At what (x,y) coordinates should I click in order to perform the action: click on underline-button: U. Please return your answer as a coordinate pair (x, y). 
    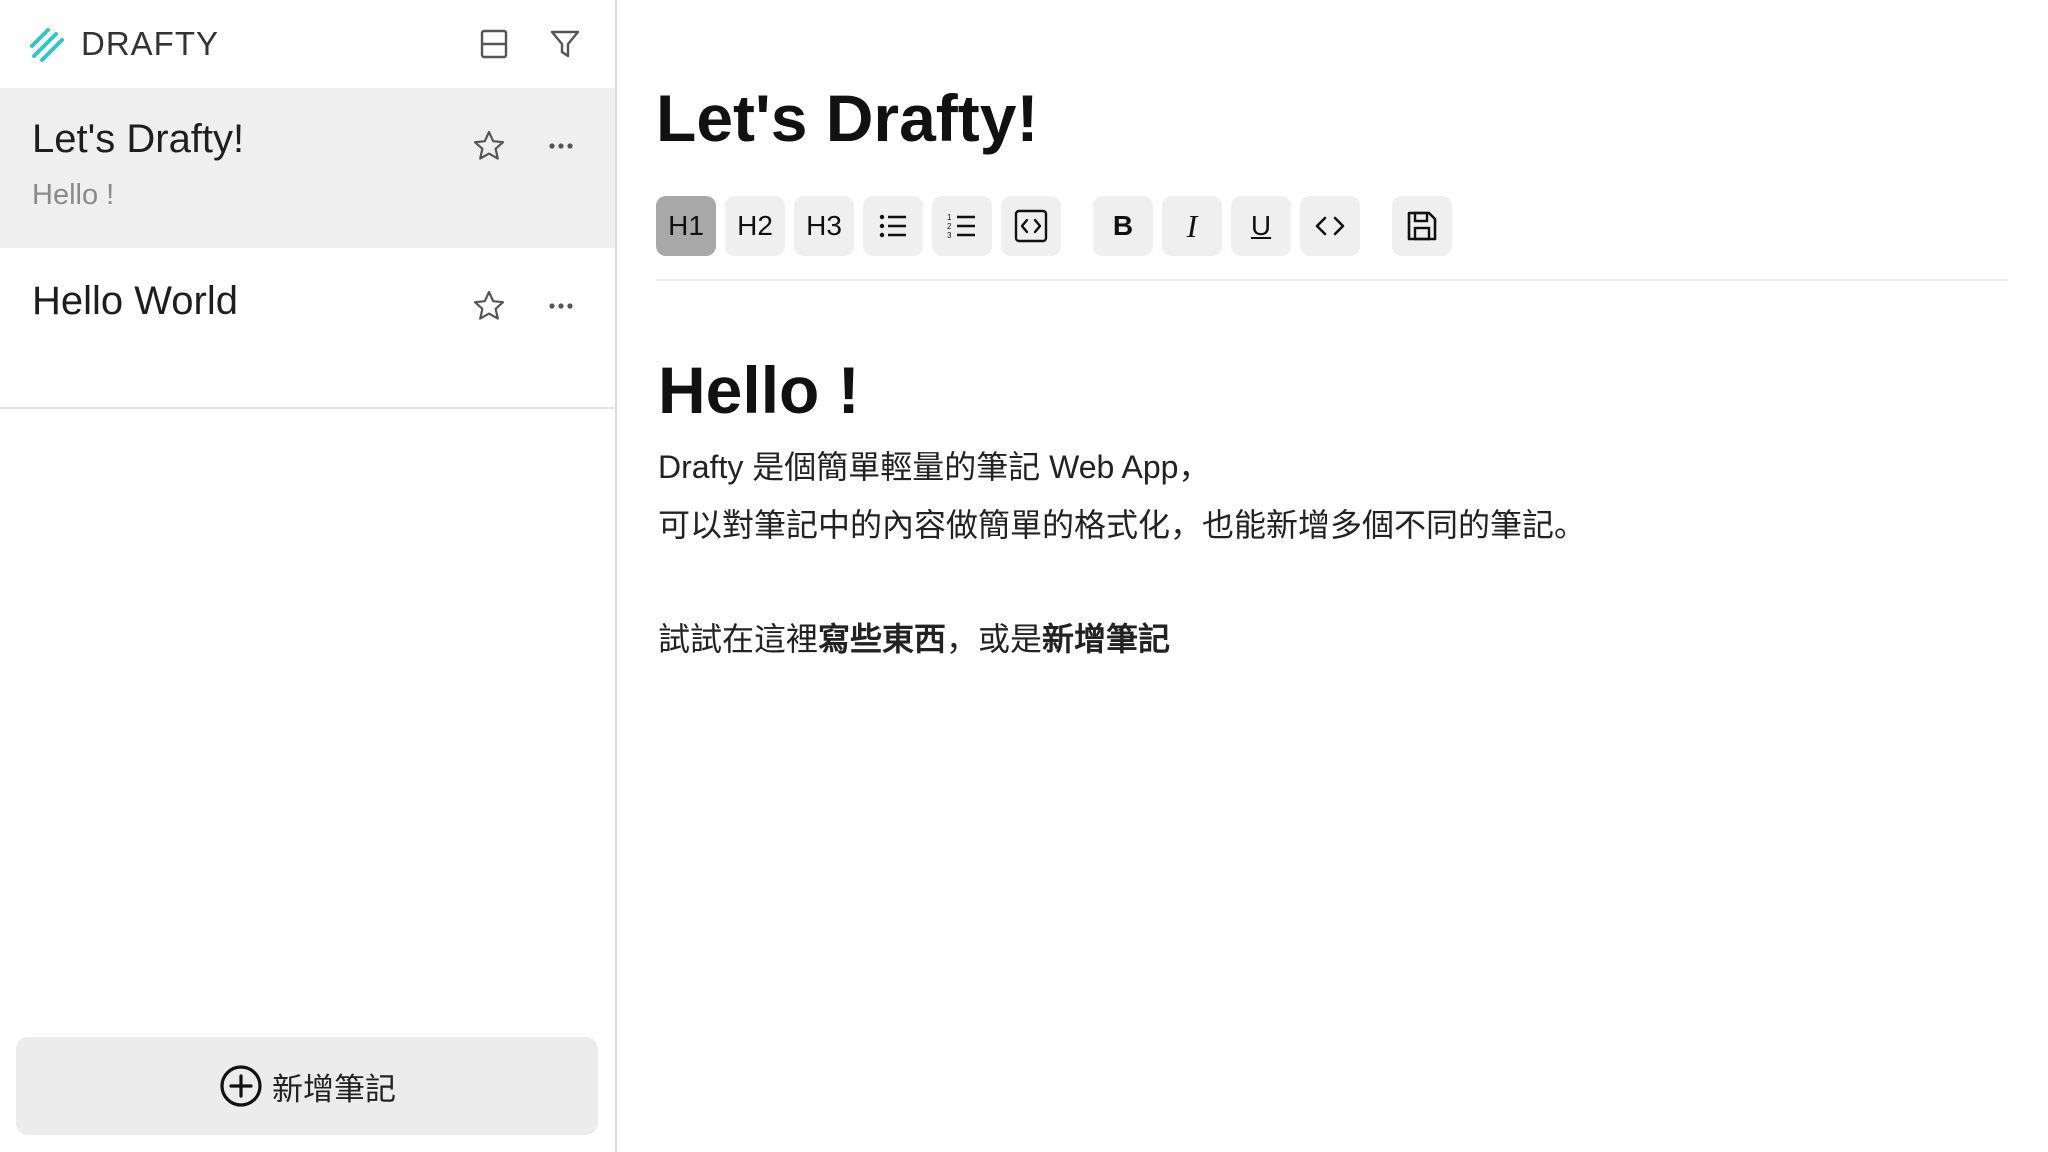
    Looking at the image, I should click on (1261, 226).